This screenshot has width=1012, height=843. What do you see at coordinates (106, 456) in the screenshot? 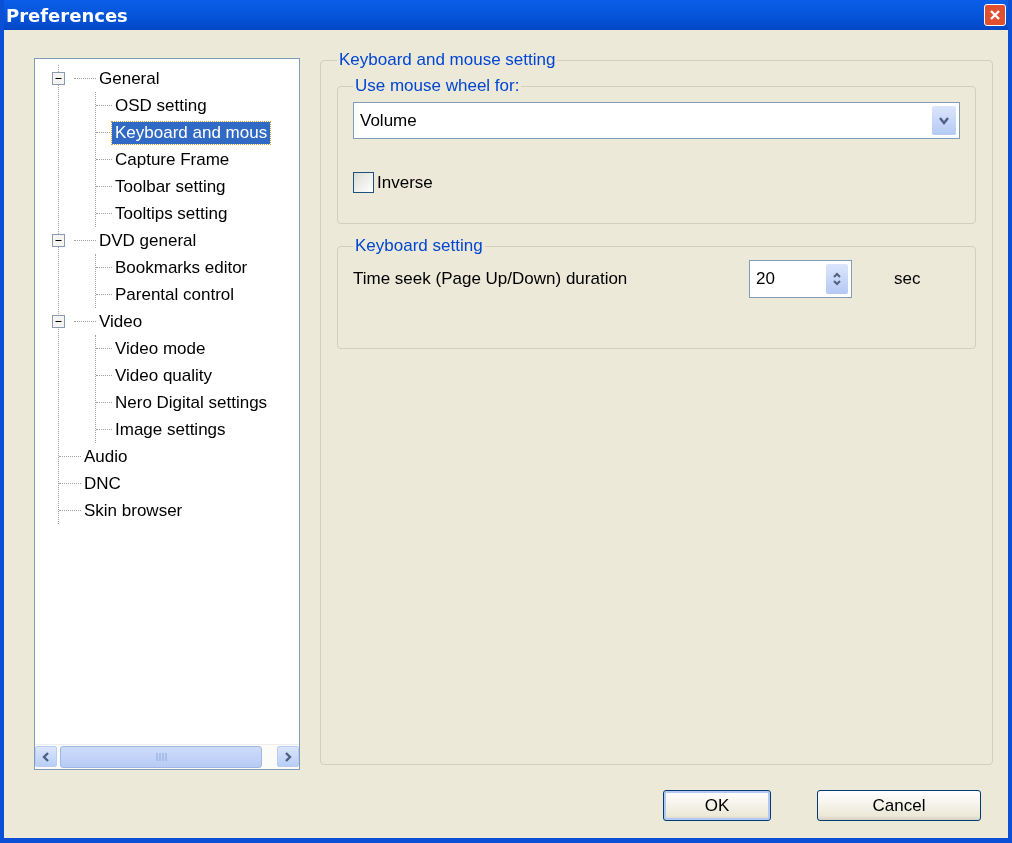
I see `tree-item: Audio` at bounding box center [106, 456].